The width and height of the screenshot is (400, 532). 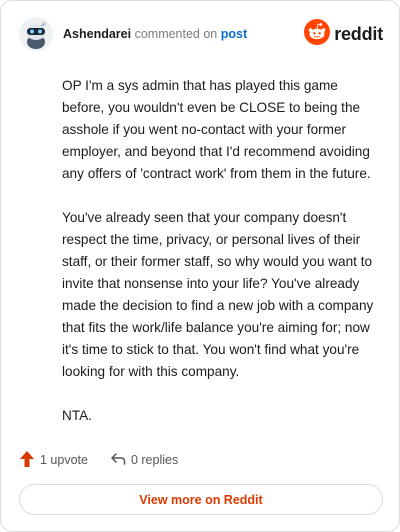 I want to click on replies-button: 0 replies, so click(x=144, y=460).